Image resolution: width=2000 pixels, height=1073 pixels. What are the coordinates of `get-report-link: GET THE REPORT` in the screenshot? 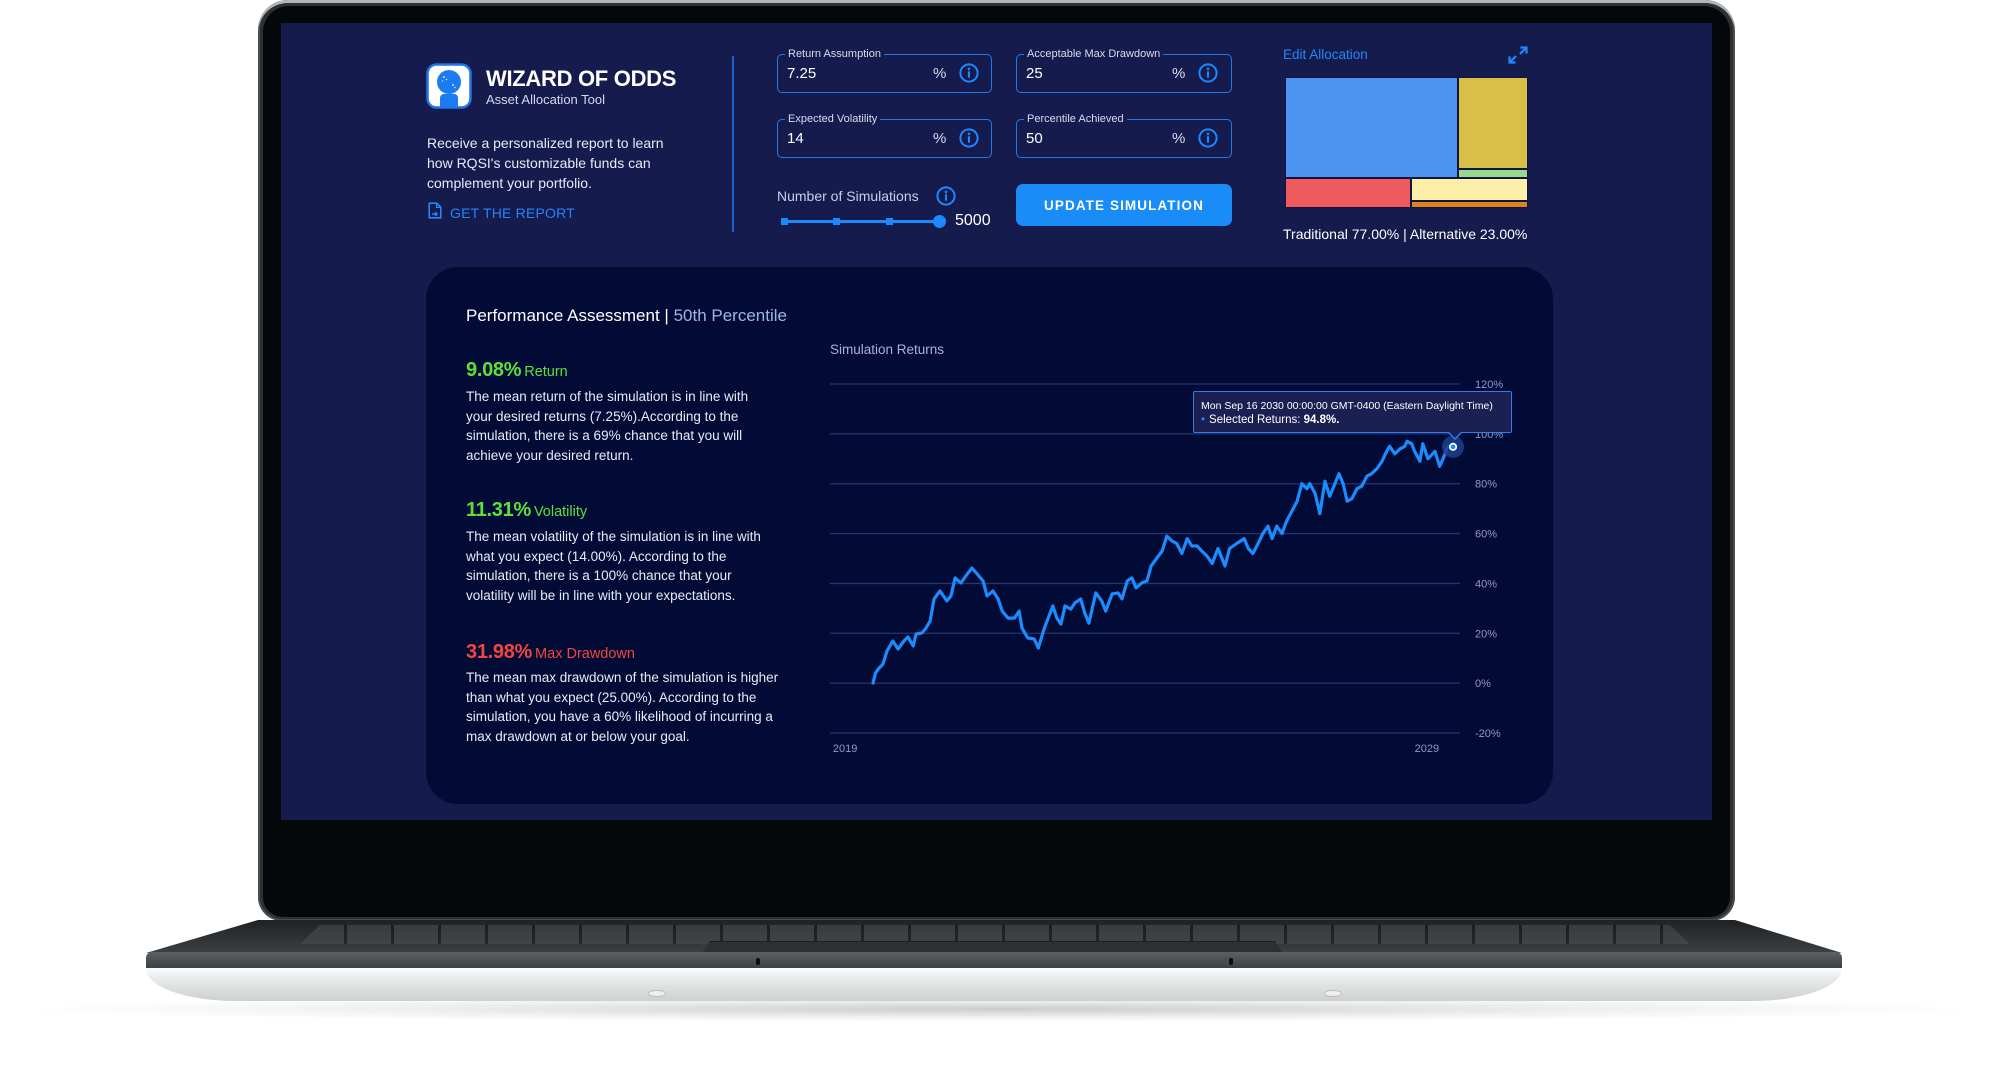 It's located at (501, 213).